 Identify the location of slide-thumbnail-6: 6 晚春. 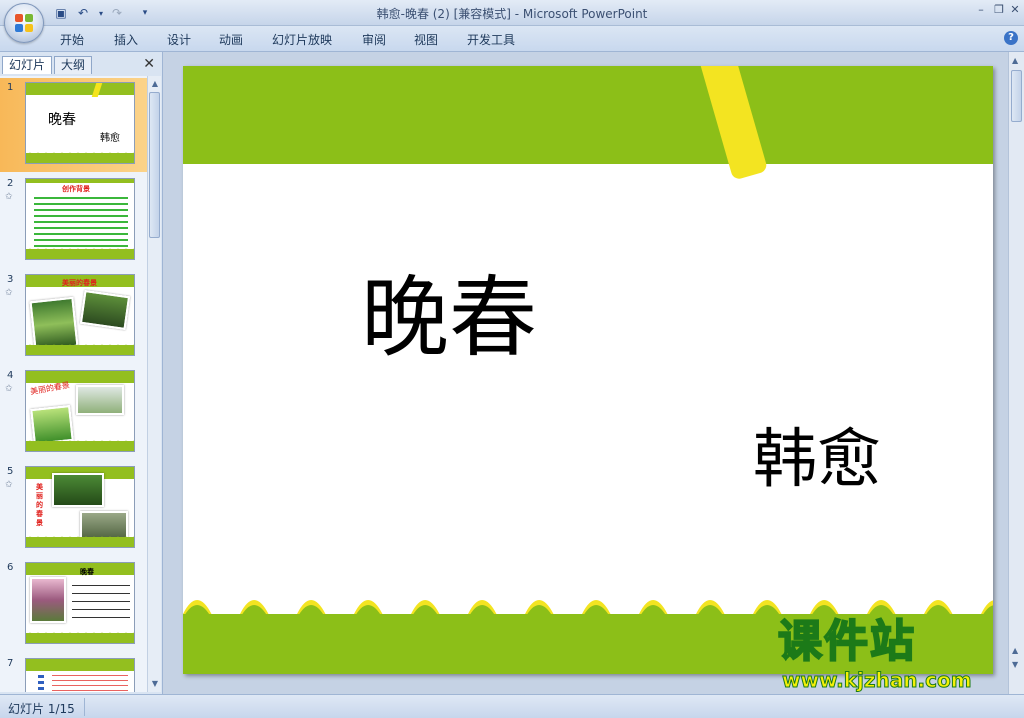
(73, 605).